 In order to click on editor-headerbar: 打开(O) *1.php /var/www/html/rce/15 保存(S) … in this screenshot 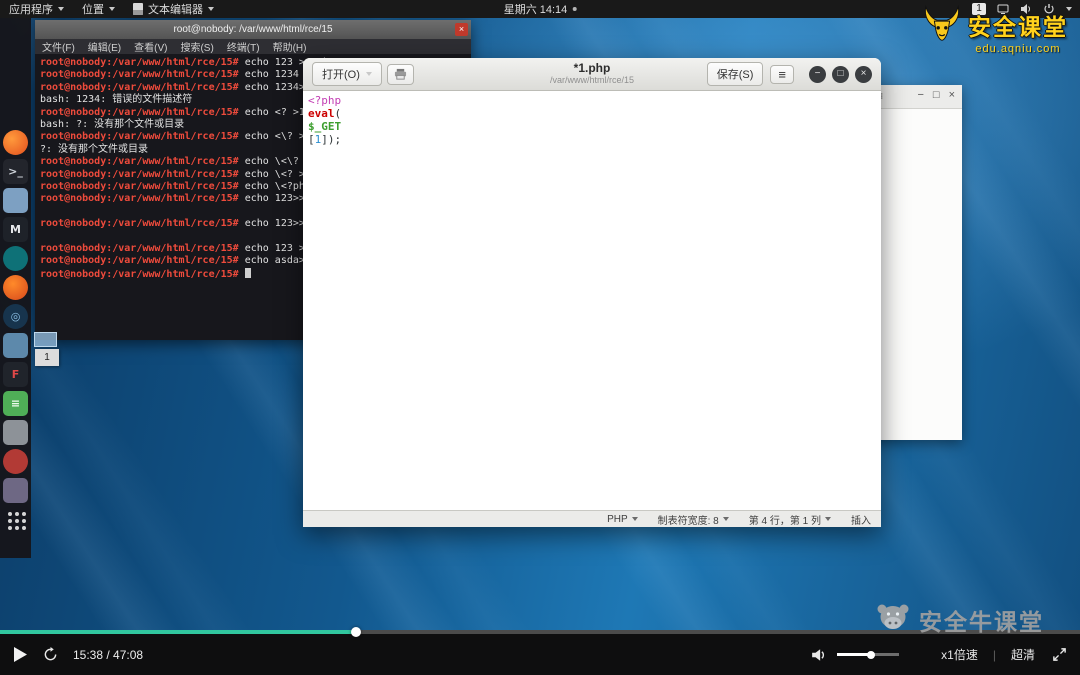, I will do `click(592, 74)`.